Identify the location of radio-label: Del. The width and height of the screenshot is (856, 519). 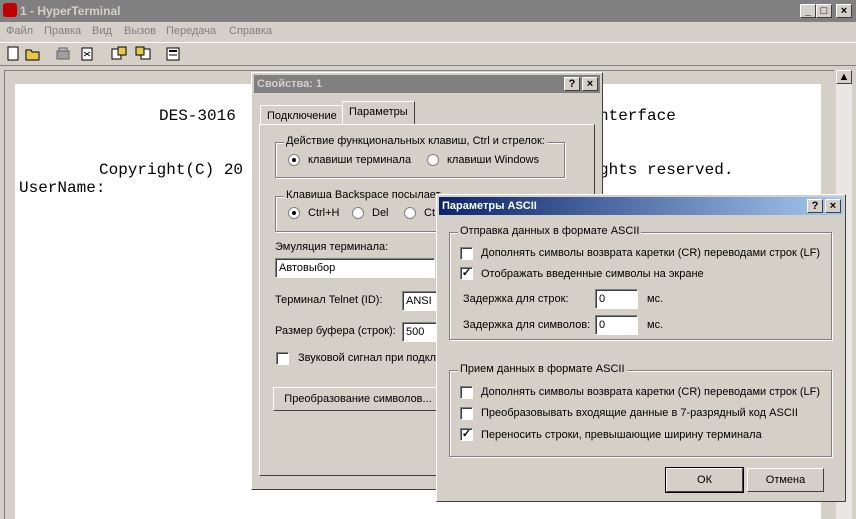
(380, 213).